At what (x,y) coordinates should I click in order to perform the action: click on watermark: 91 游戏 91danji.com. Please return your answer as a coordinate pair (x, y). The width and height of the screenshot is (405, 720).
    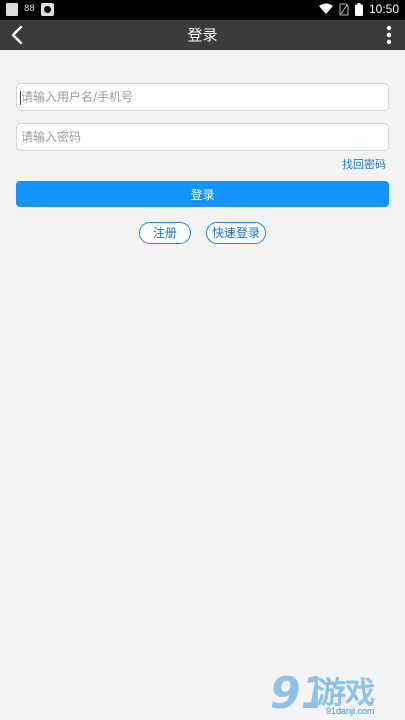
    Looking at the image, I should click on (335, 693).